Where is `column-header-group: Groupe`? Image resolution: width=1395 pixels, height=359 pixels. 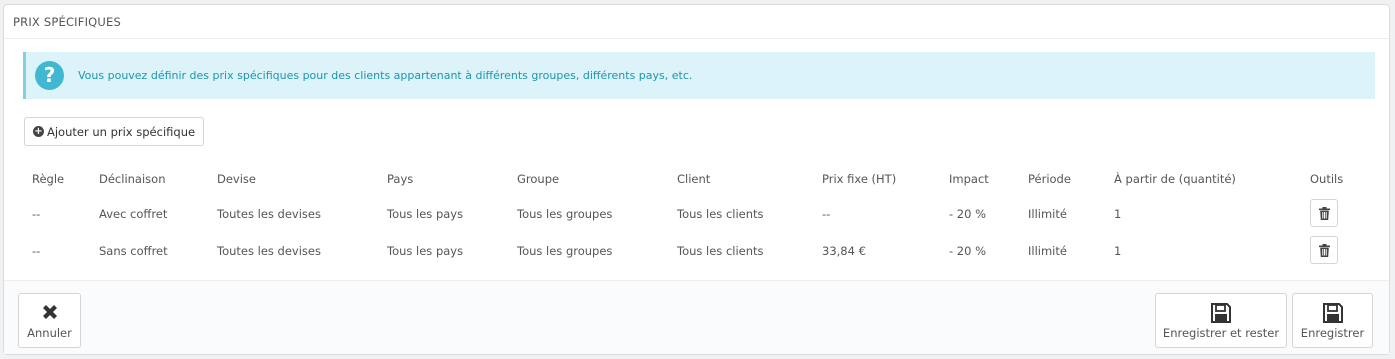 column-header-group: Groupe is located at coordinates (538, 179).